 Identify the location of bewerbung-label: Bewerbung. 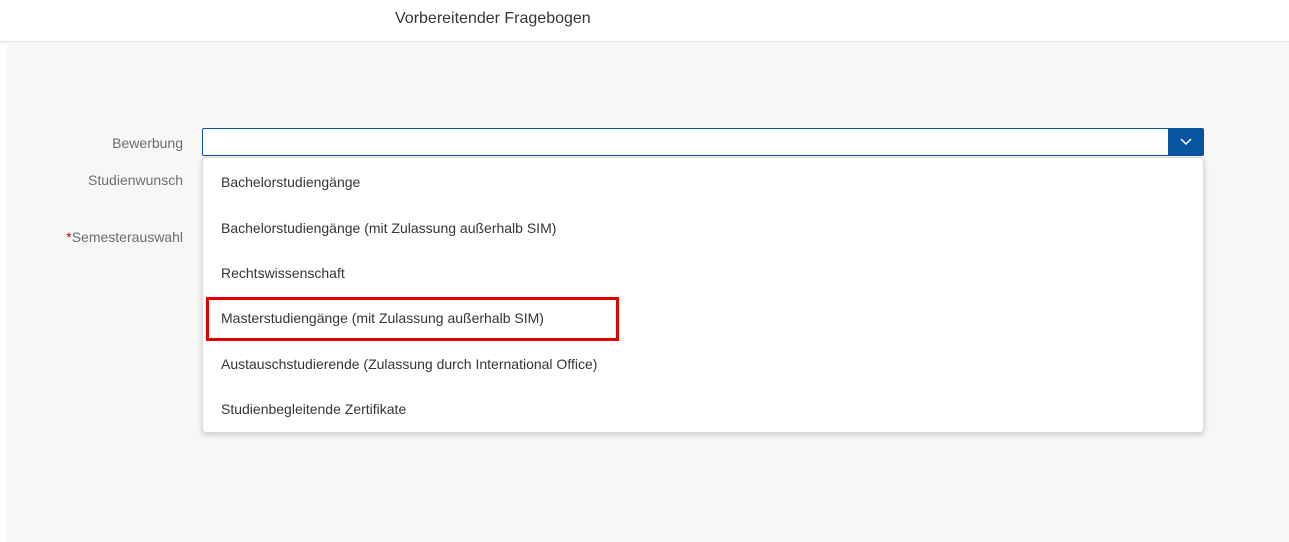
(147, 143).